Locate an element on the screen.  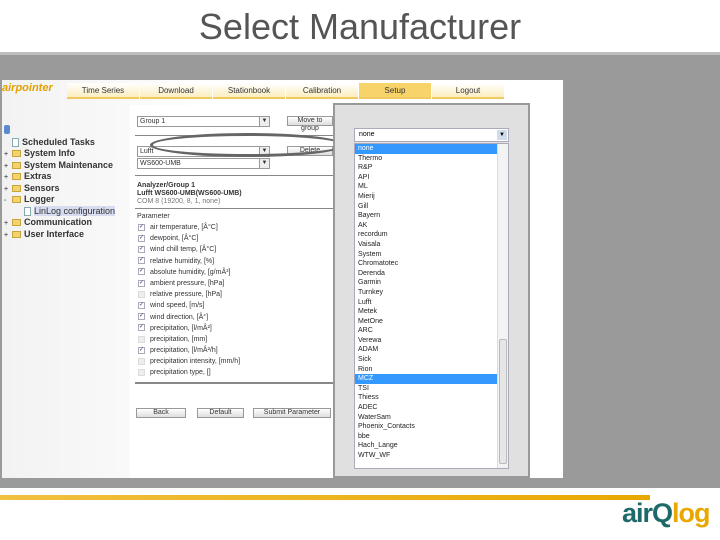
dropdown-option: Sick is located at coordinates (426, 360).